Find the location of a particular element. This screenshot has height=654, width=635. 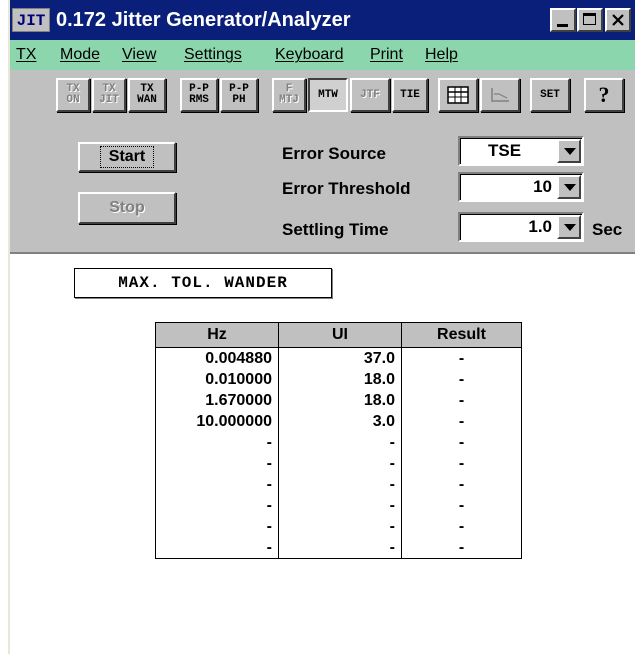

question-icon: ? is located at coordinates (604, 94).